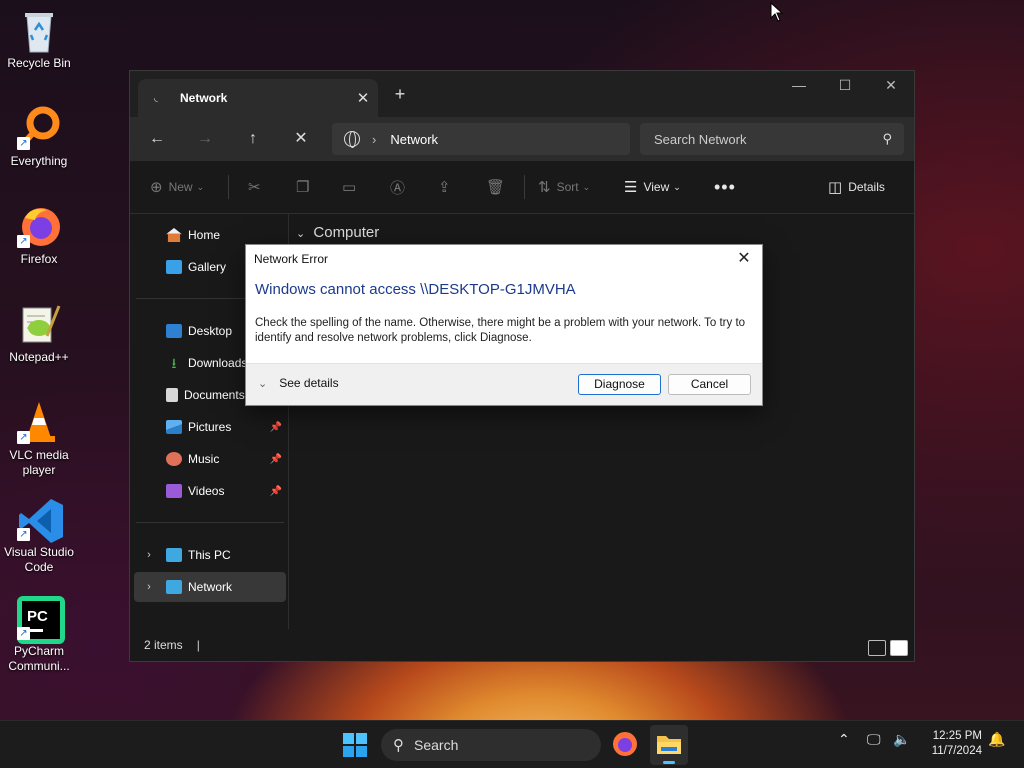 The image size is (1024, 768). What do you see at coordinates (398, 745) in the screenshot?
I see `search-icon: ⚲` at bounding box center [398, 745].